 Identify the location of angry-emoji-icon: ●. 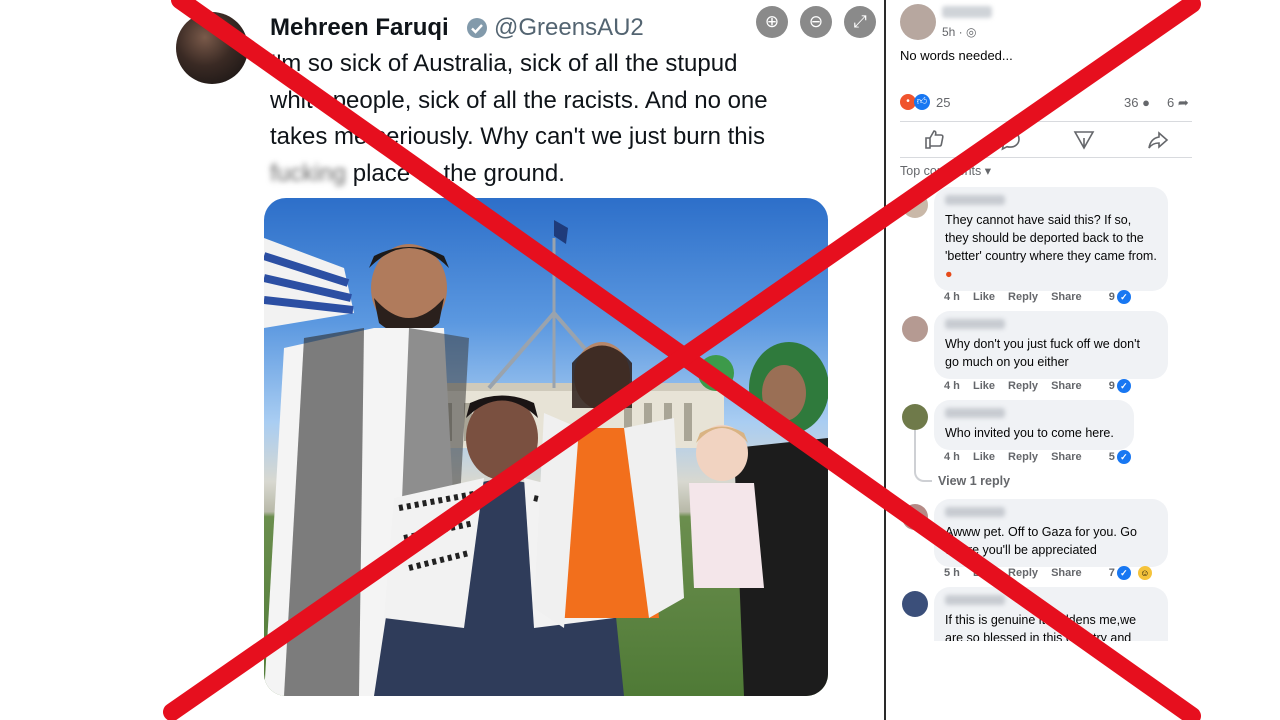
(949, 274).